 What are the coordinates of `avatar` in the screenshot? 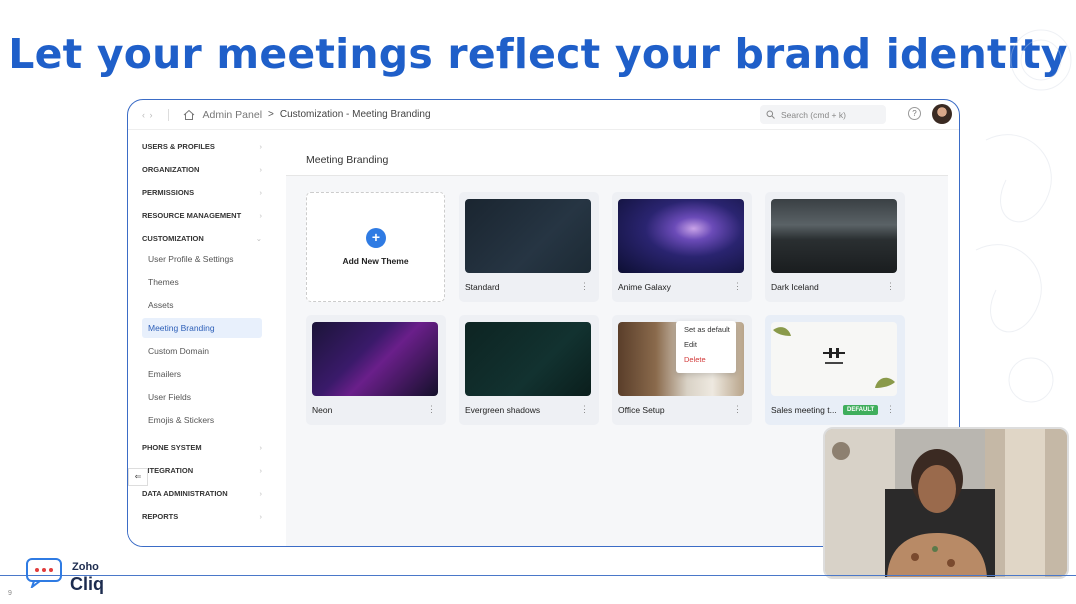 It's located at (942, 114).